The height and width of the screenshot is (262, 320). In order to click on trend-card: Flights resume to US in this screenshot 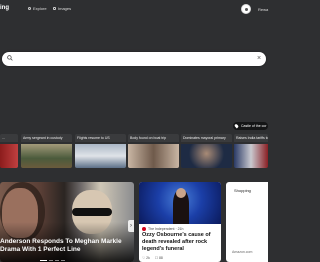, I will do `click(100, 151)`.